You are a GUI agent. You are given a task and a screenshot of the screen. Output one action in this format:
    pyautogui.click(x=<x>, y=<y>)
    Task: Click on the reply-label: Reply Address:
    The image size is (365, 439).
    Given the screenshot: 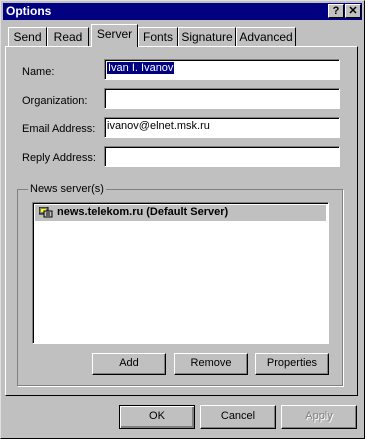 What is the action you would take?
    pyautogui.click(x=59, y=158)
    